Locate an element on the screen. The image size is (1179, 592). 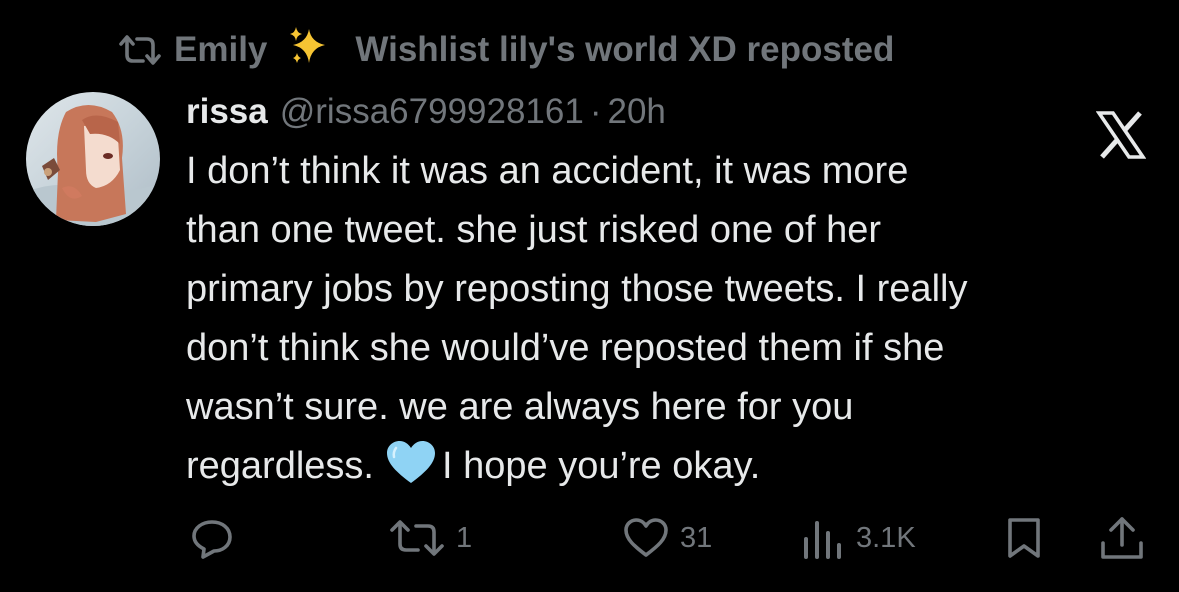
tweet-text-line: wasn’t sure. we are always here for you is located at coordinates (520, 407).